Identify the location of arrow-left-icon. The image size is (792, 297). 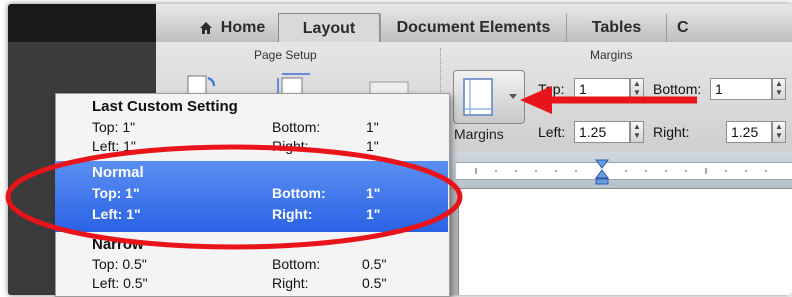
(536, 100).